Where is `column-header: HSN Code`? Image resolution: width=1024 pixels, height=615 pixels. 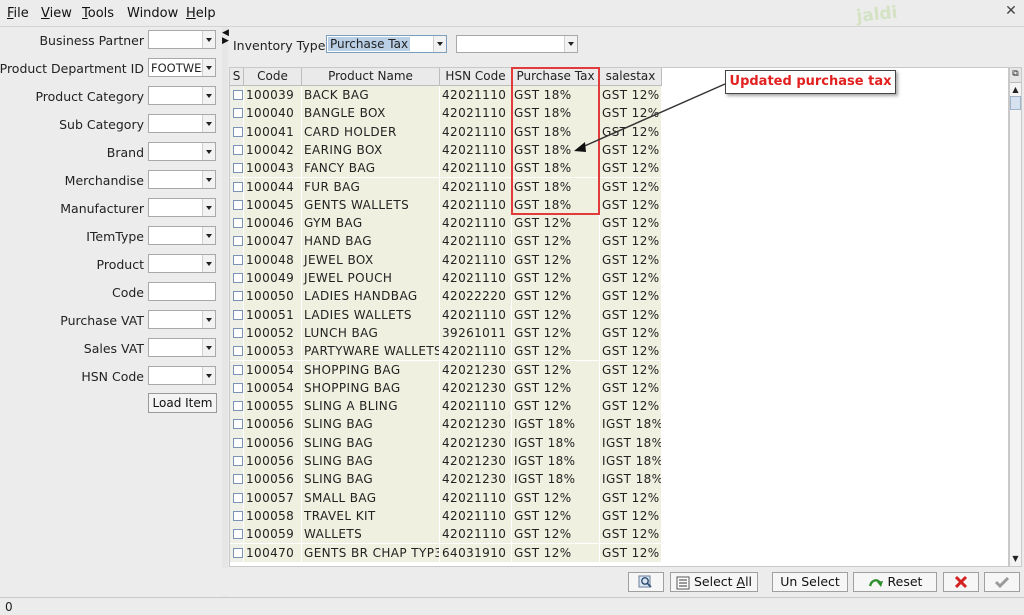 column-header: HSN Code is located at coordinates (476, 77).